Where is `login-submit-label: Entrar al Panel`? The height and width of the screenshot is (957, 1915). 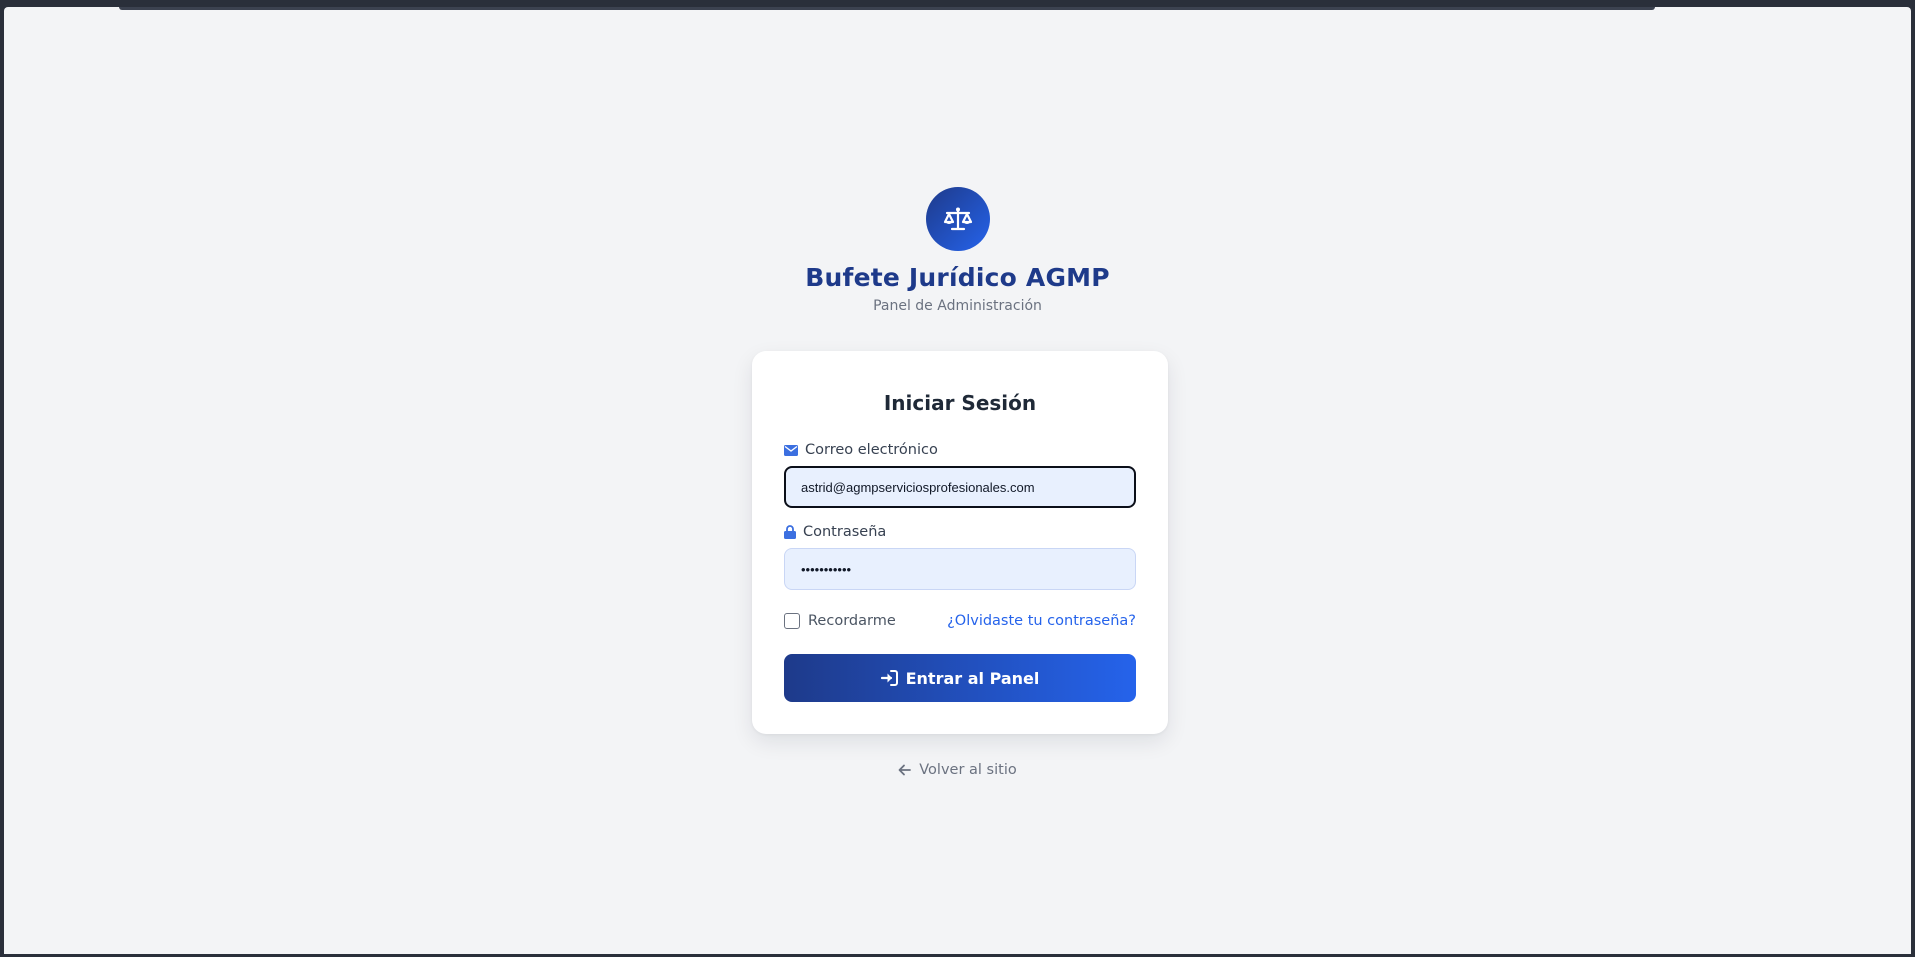
login-submit-label: Entrar al Panel is located at coordinates (972, 678).